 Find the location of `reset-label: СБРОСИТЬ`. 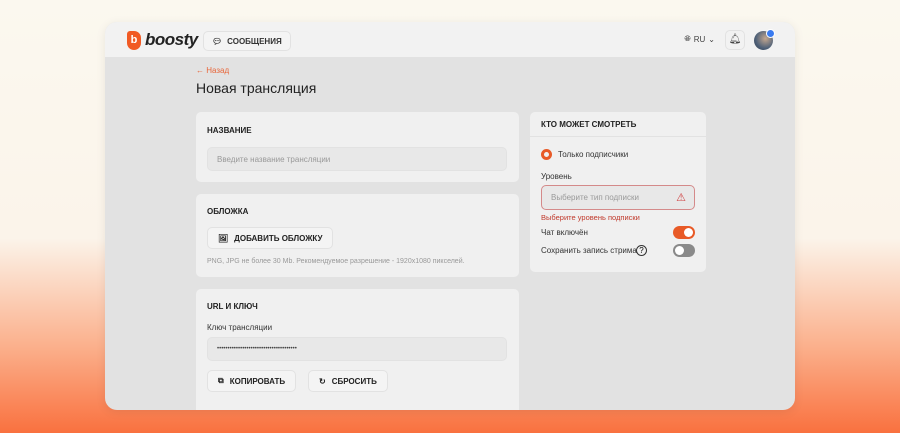

reset-label: СБРОСИТЬ is located at coordinates (354, 381).